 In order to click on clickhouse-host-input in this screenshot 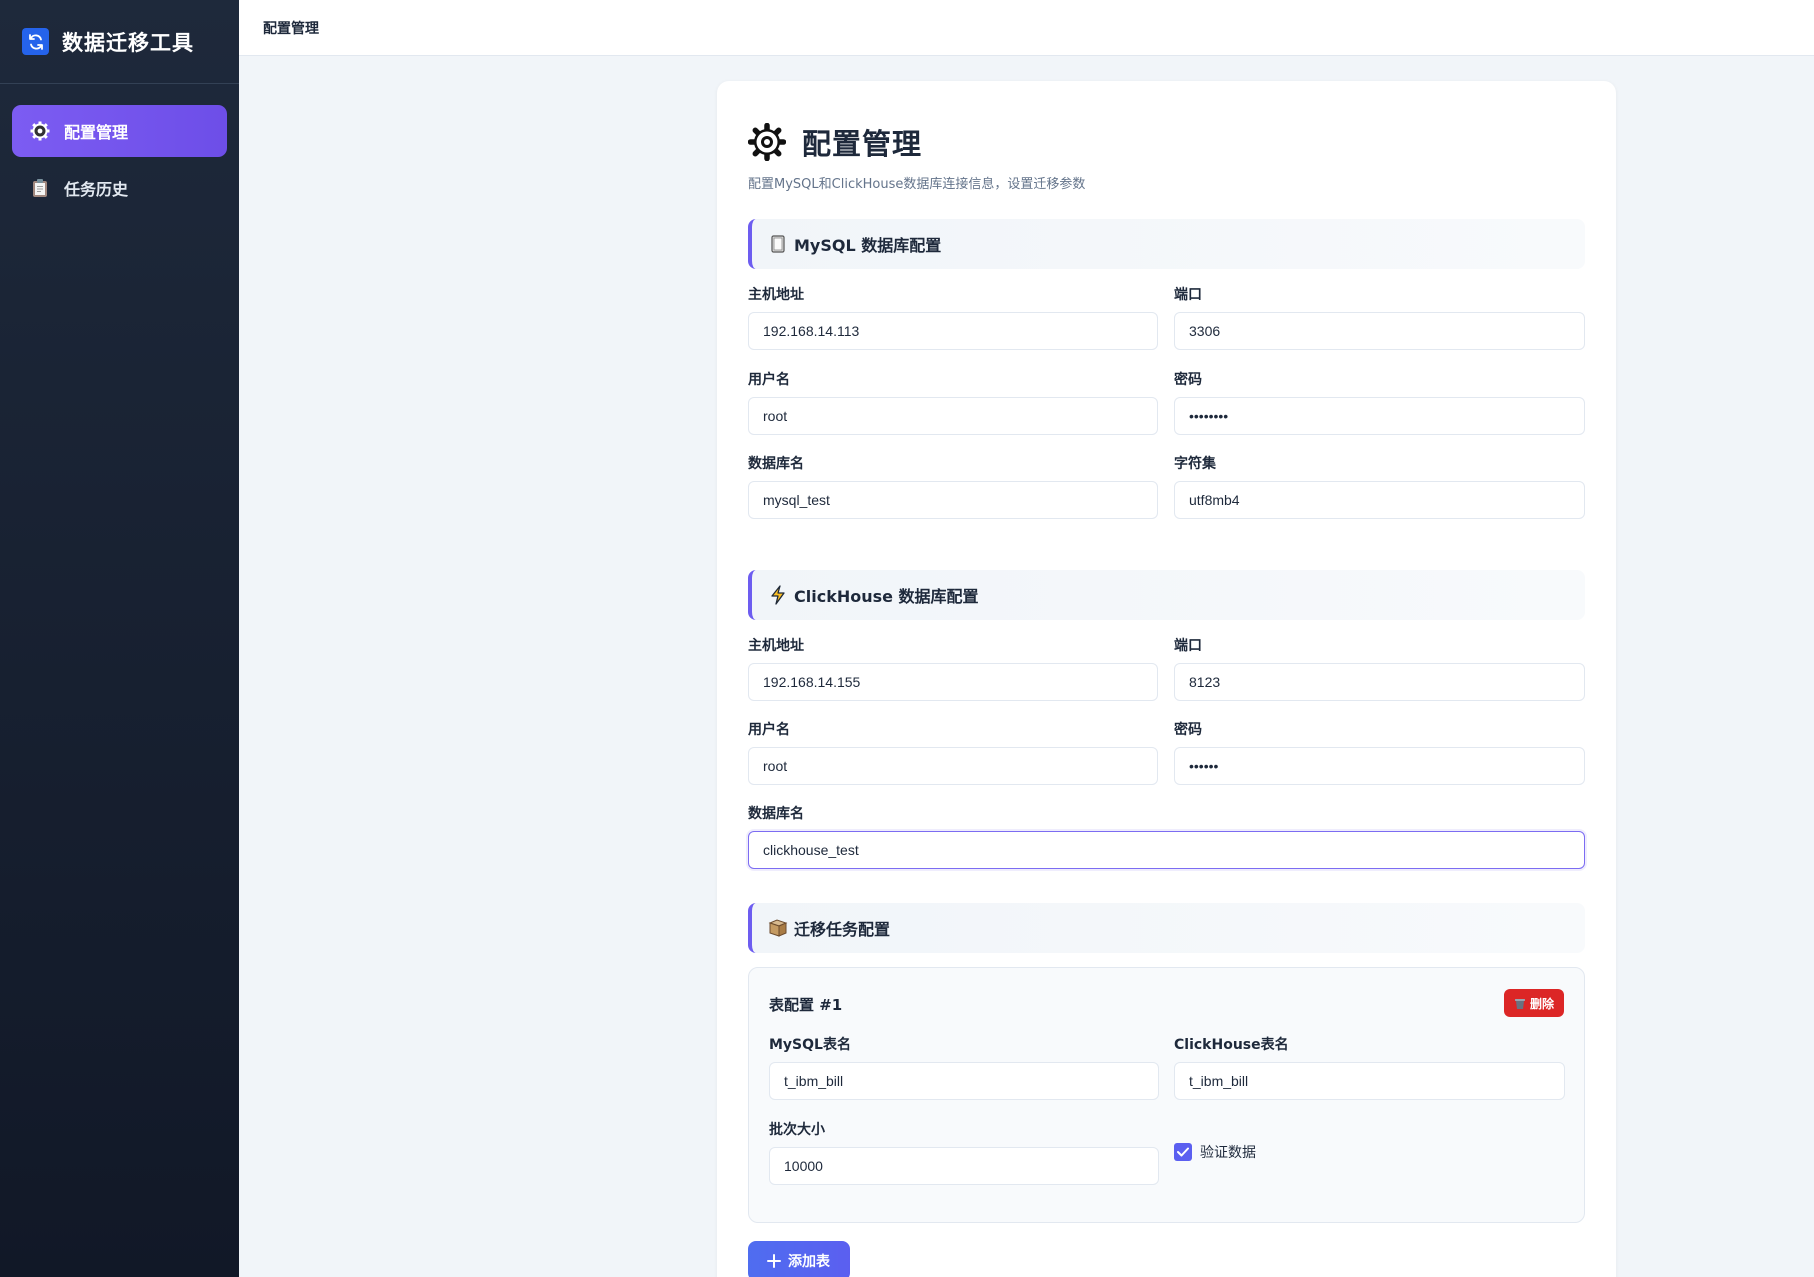, I will do `click(953, 682)`.